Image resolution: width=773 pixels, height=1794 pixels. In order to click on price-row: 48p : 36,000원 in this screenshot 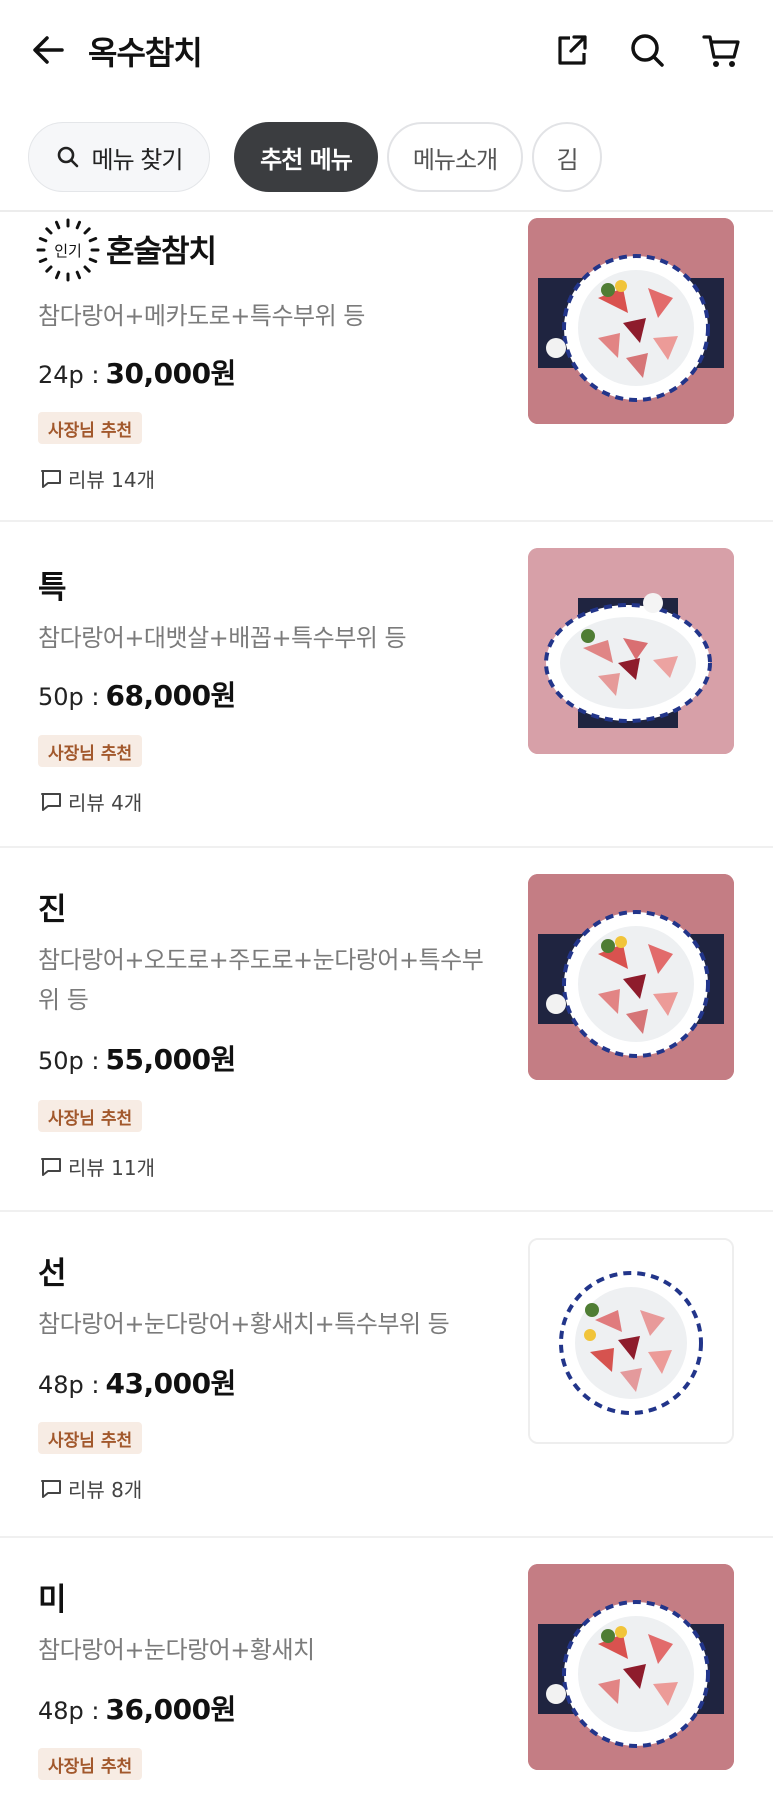, I will do `click(137, 1708)`.